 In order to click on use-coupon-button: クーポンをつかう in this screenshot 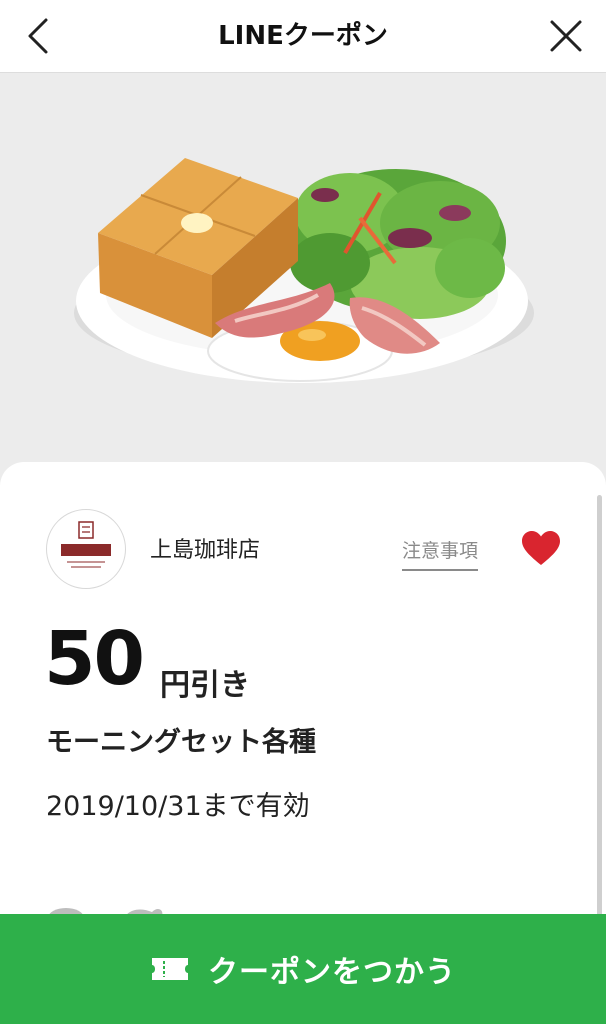, I will do `click(303, 969)`.